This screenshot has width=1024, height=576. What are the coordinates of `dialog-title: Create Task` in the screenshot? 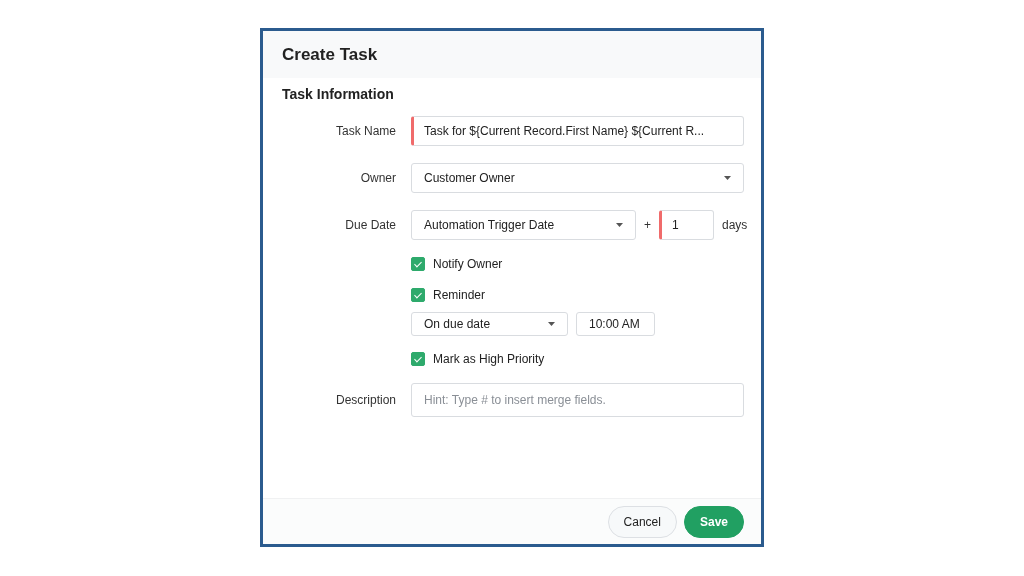 It's located at (330, 54).